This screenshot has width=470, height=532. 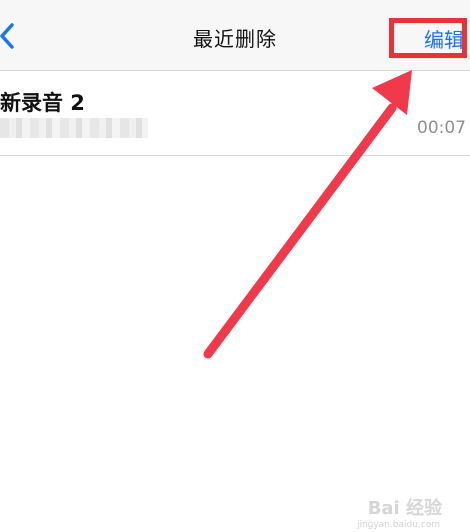 What do you see at coordinates (235, 39) in the screenshot?
I see `page-title: 最近删除` at bounding box center [235, 39].